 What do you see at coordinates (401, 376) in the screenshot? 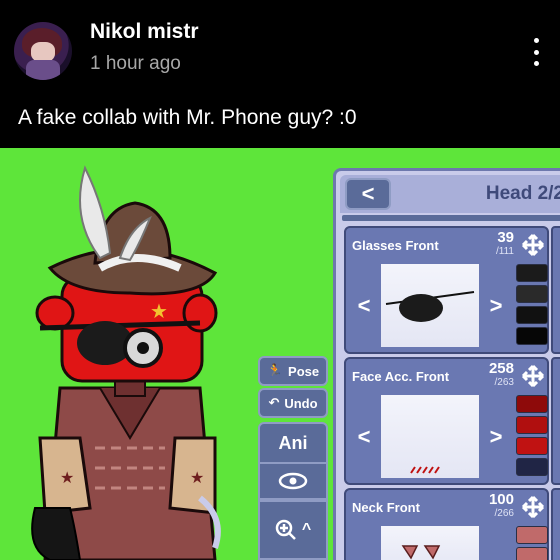
I see `category-name: Face Acc. Front` at bounding box center [401, 376].